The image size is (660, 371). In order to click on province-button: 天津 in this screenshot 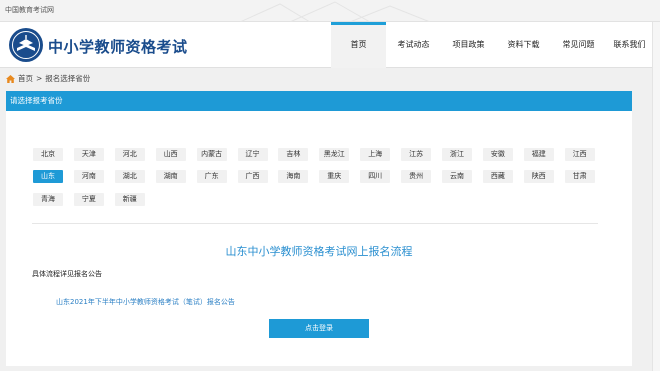, I will do `click(88, 154)`.